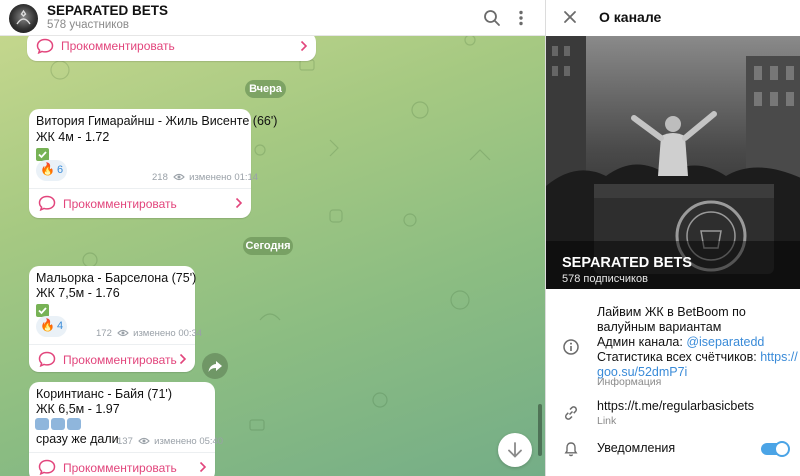 The width and height of the screenshot is (800, 476). What do you see at coordinates (108, 10) in the screenshot?
I see `chat-title: SEPARATED BETS` at bounding box center [108, 10].